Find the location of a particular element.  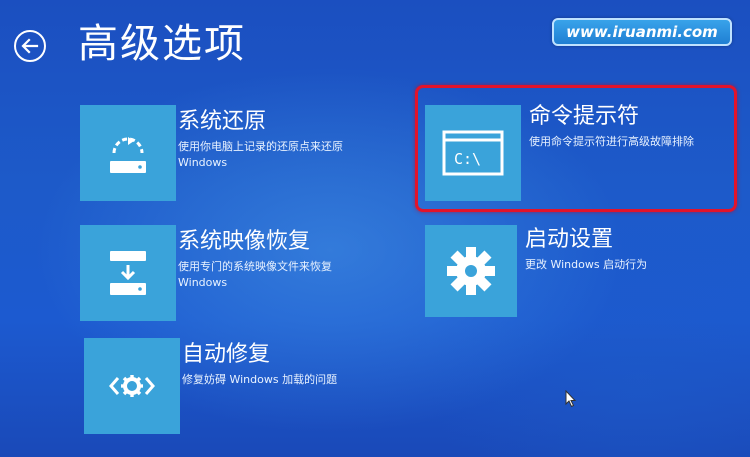

tile-system-restore is located at coordinates (128, 153).